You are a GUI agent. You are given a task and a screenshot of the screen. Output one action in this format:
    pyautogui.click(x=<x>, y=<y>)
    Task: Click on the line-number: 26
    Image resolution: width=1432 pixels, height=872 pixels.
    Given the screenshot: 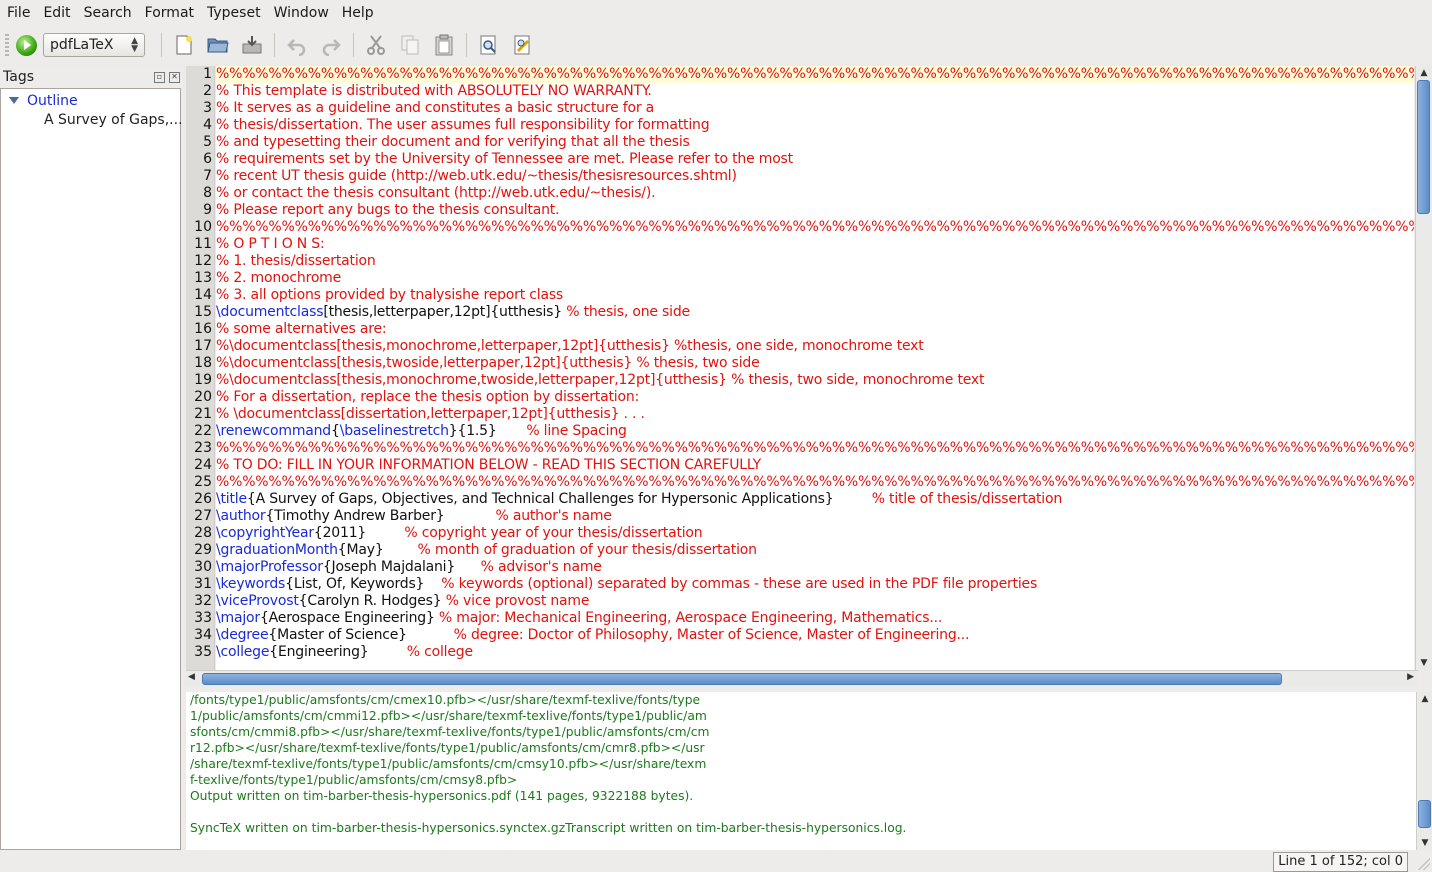 What is the action you would take?
    pyautogui.click(x=203, y=499)
    